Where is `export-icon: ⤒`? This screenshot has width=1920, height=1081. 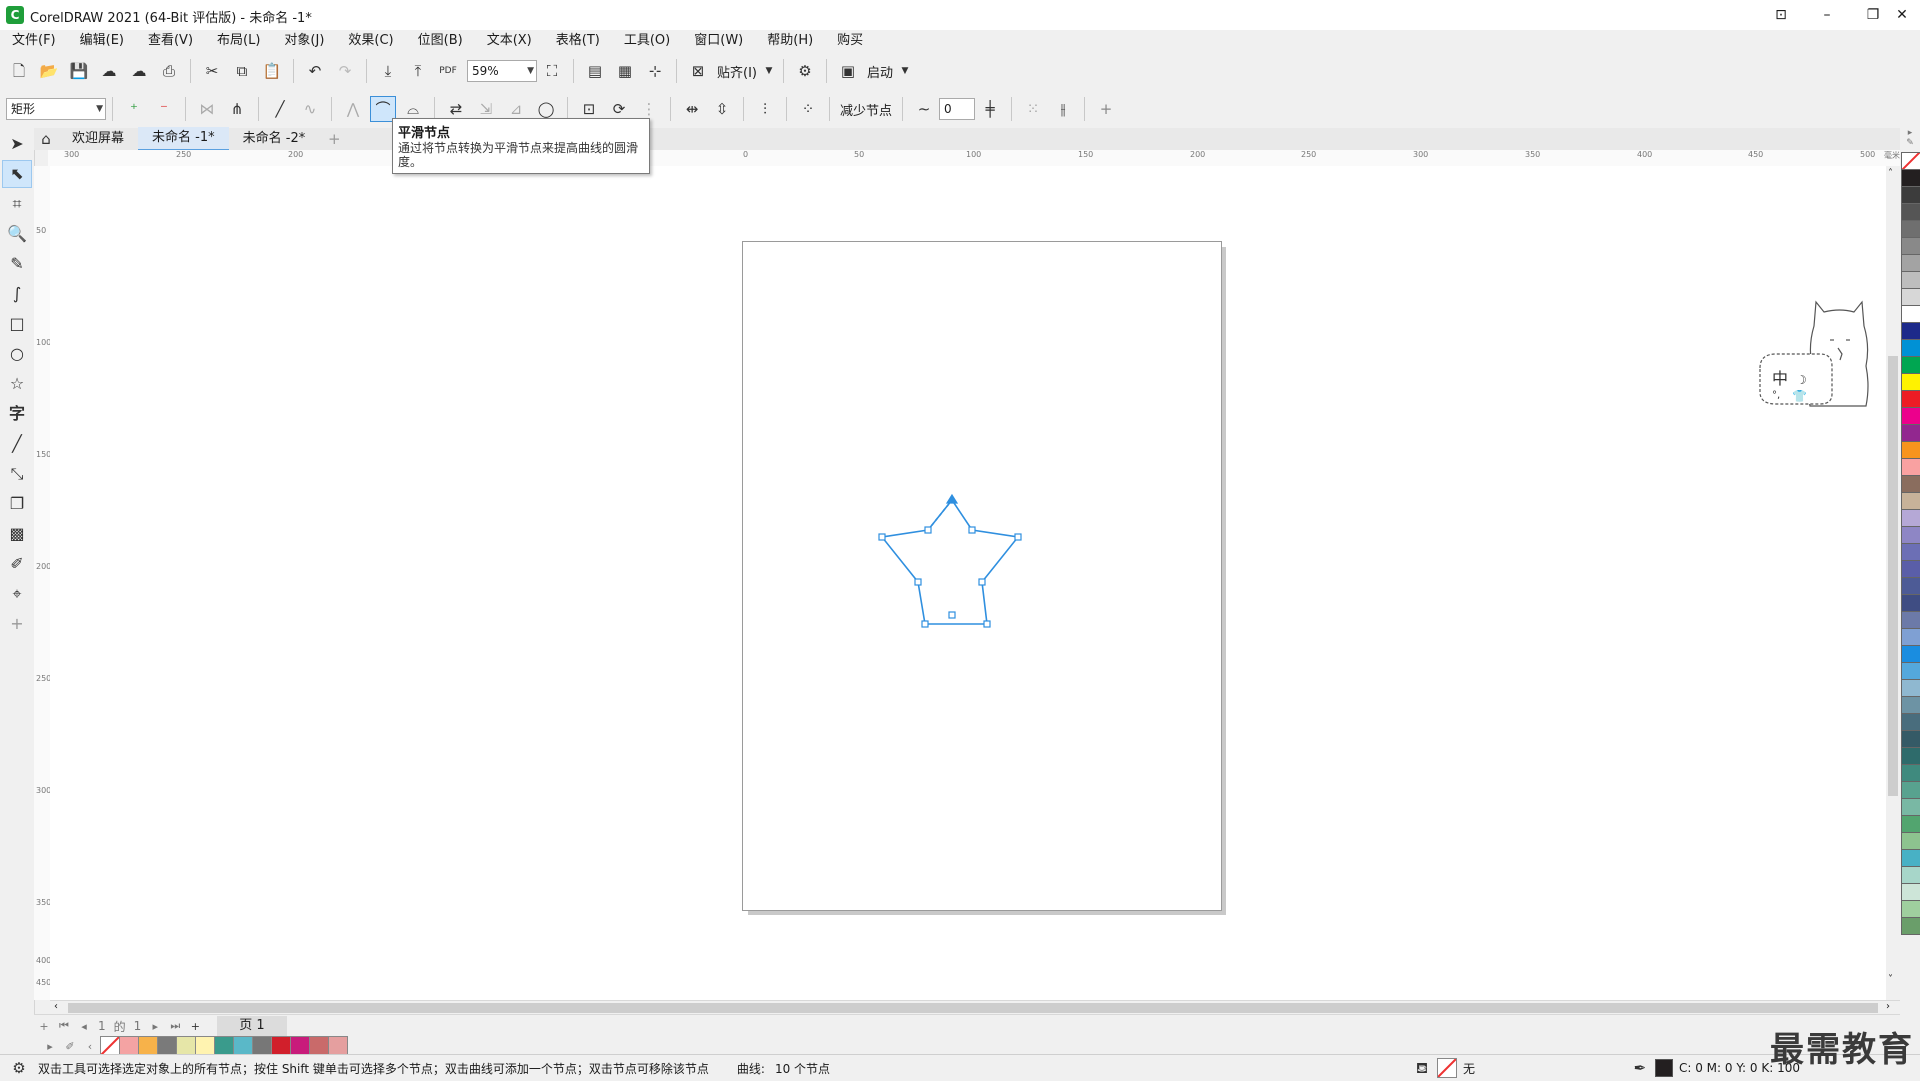 export-icon: ⤒ is located at coordinates (418, 71).